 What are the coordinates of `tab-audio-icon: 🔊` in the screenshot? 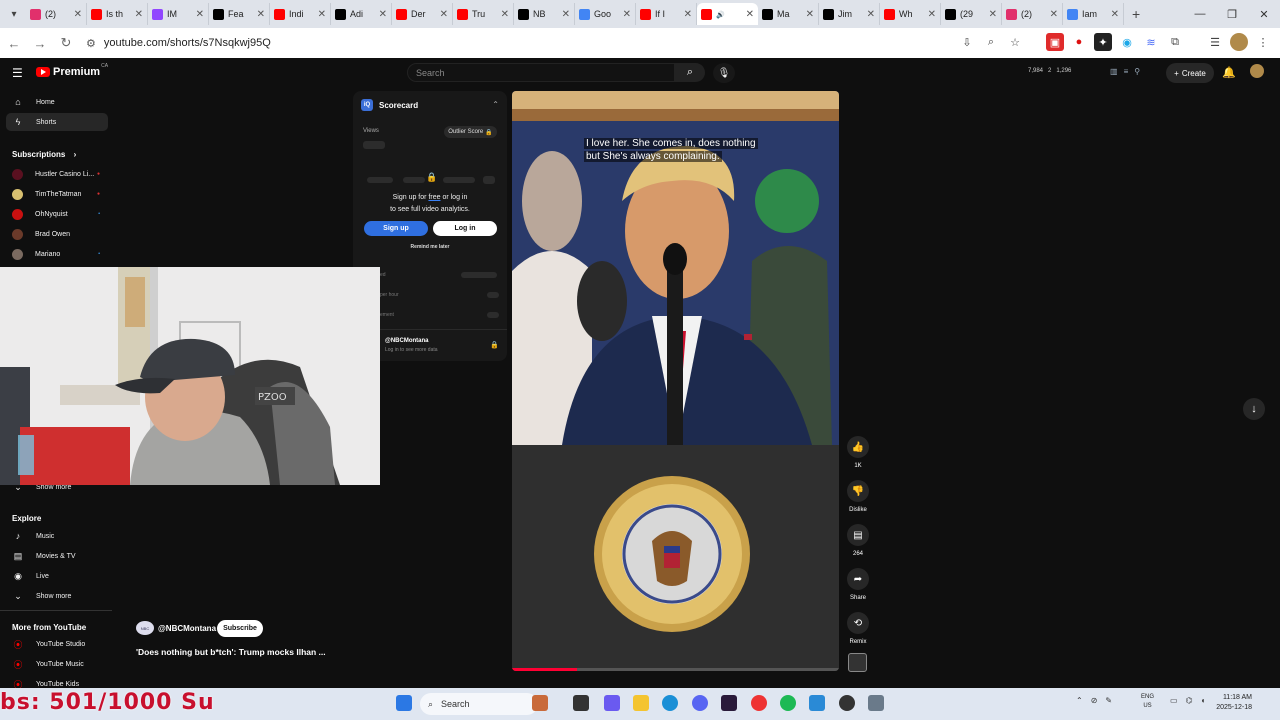 It's located at (720, 15).